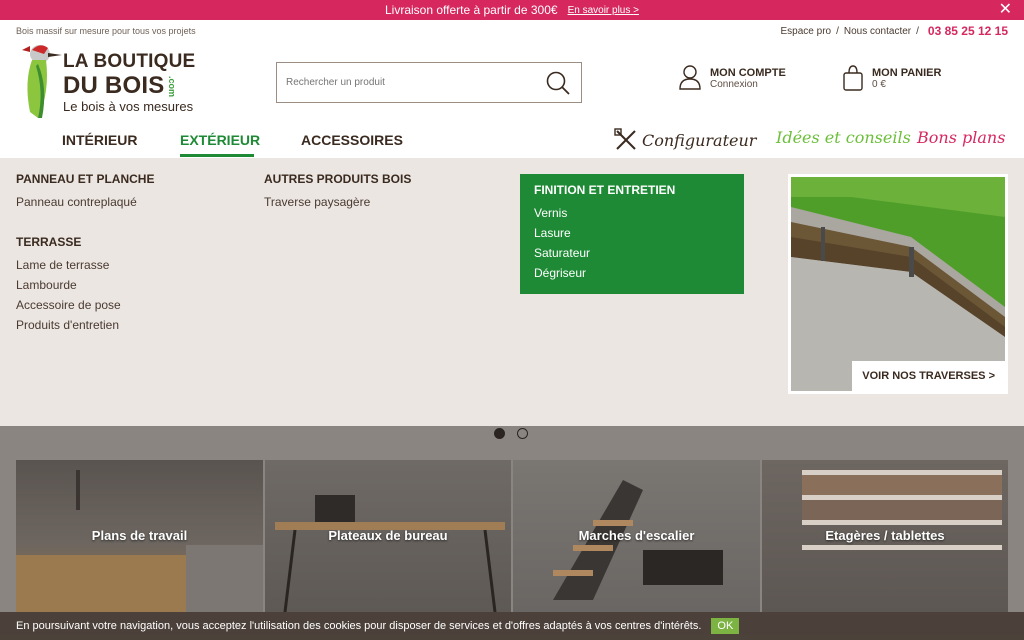  Describe the element at coordinates (632, 213) in the screenshot. I see `menu-link: Vernis` at that location.